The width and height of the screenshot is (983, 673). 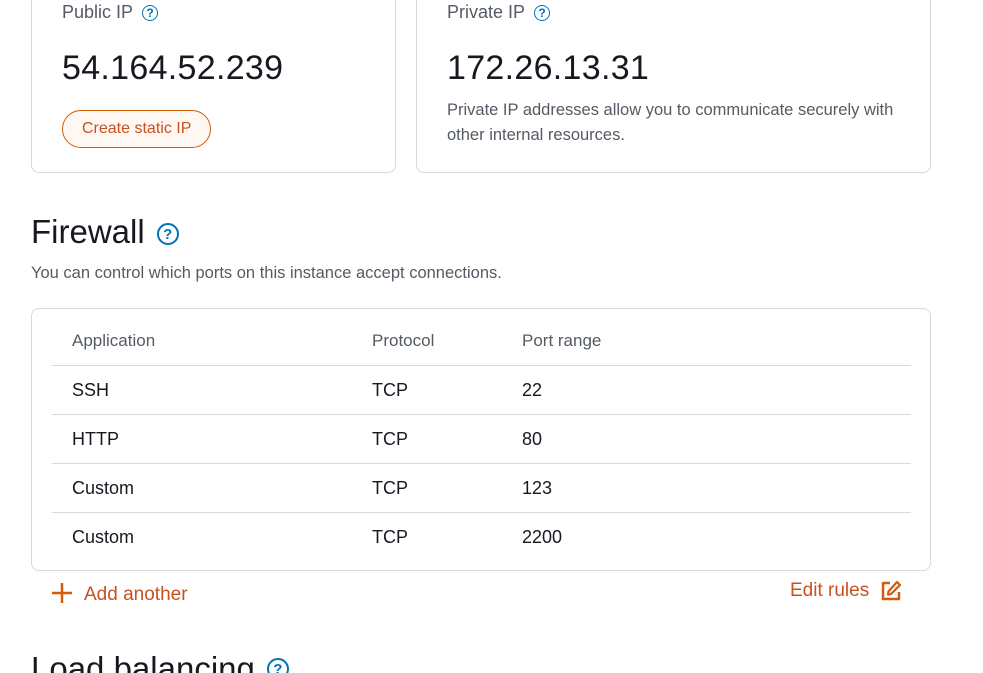 What do you see at coordinates (486, 12) in the screenshot?
I see `private-ip-label: Private IP` at bounding box center [486, 12].